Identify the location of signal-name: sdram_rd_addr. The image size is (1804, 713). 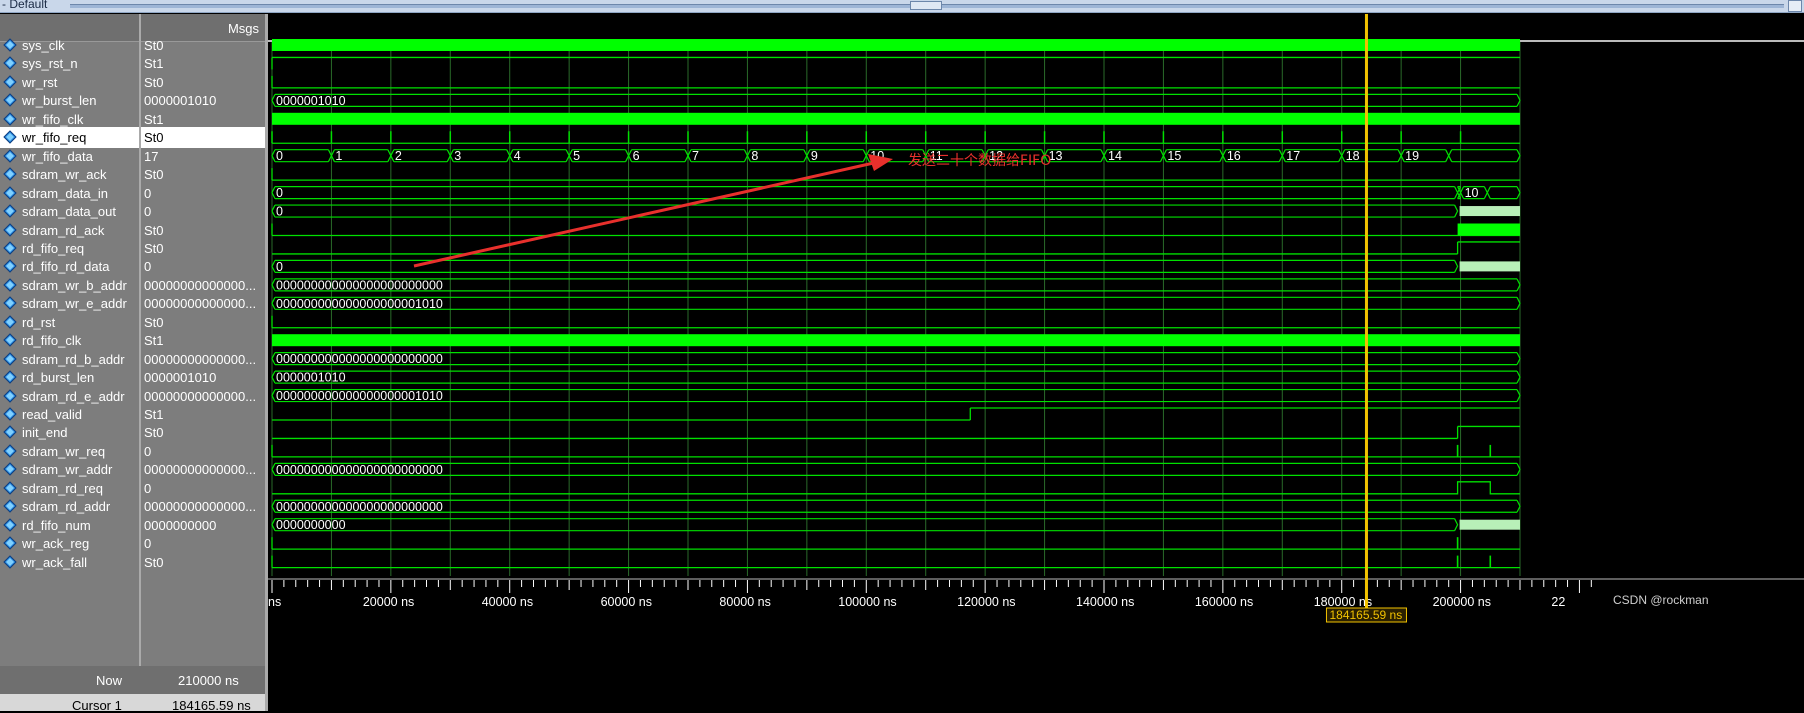
(66, 507).